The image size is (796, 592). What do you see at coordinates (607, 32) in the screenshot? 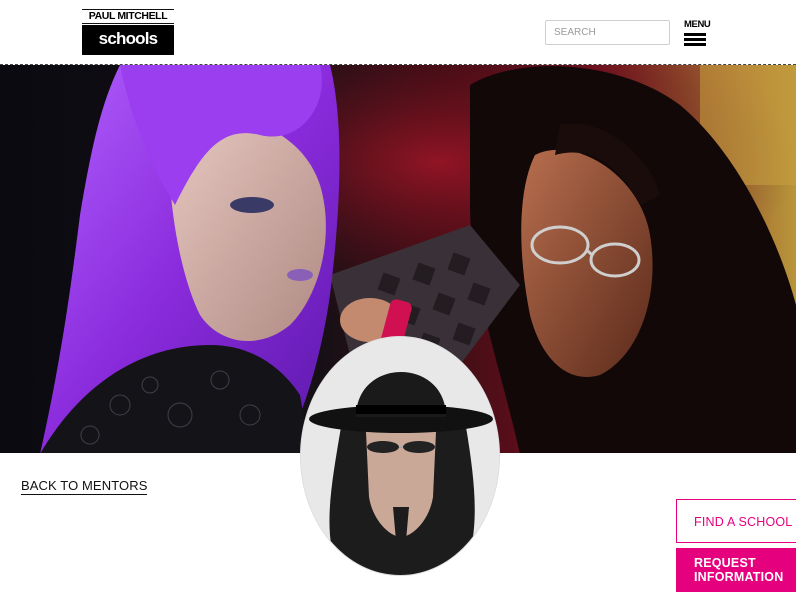
I see `search-input` at bounding box center [607, 32].